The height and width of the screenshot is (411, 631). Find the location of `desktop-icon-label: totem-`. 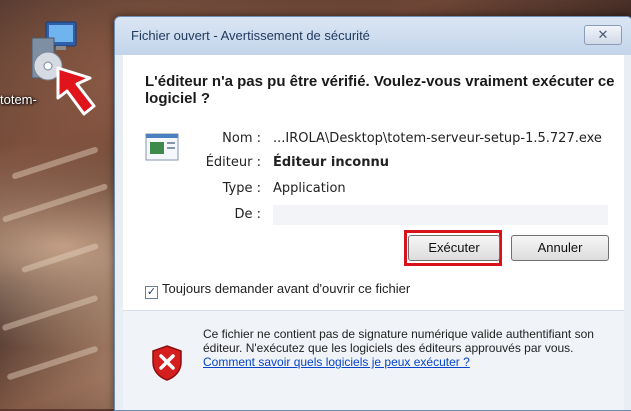

desktop-icon-label: totem- is located at coordinates (18, 99).